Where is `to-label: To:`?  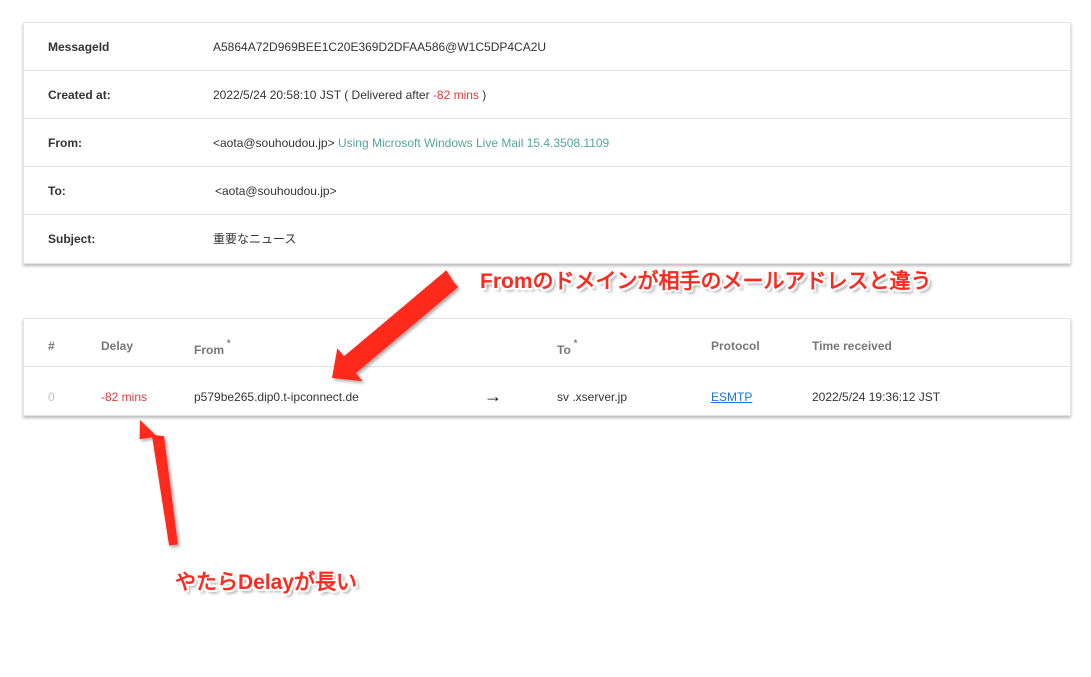 to-label: To: is located at coordinates (57, 191).